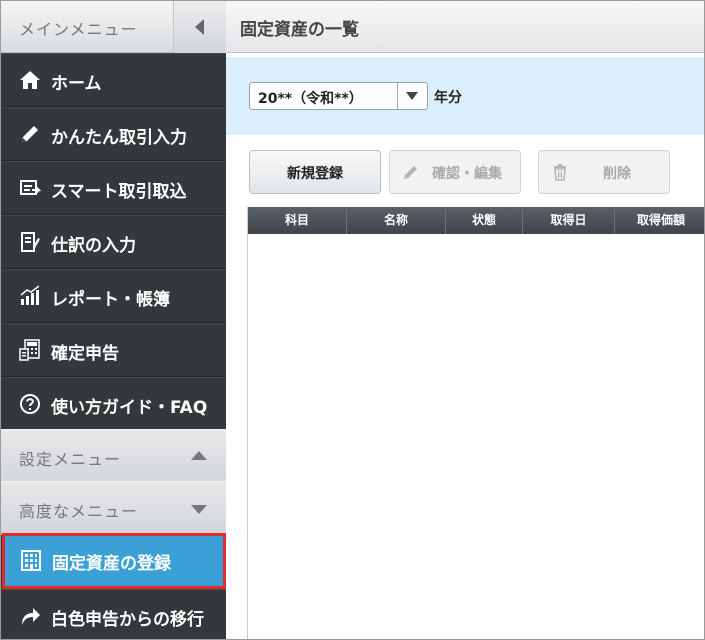  Describe the element at coordinates (199, 455) in the screenshot. I see `chevron-up-icon` at that location.